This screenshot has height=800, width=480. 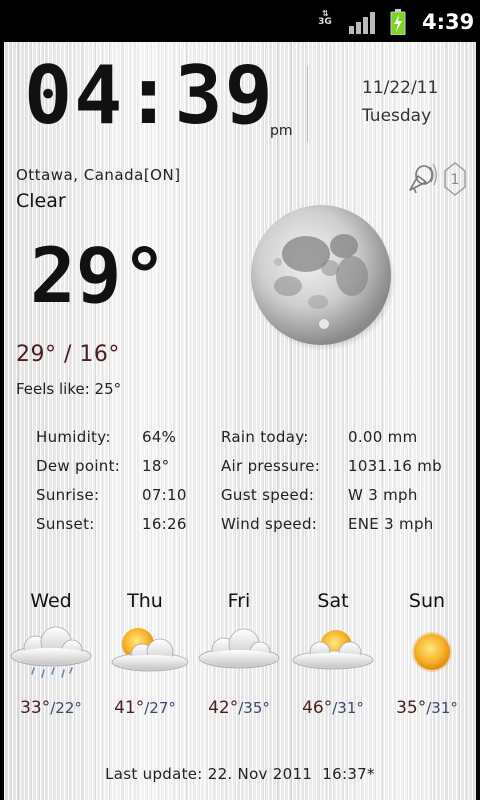 I want to click on forecast-high: 35°, so click(x=411, y=708).